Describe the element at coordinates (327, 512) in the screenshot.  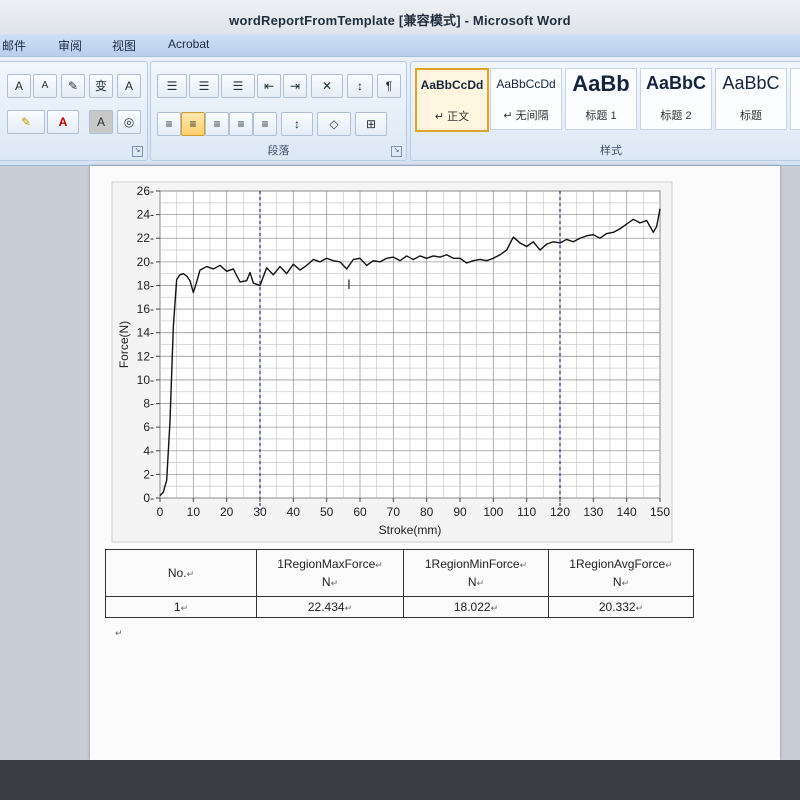
I see `x-tick-label: 50` at that location.